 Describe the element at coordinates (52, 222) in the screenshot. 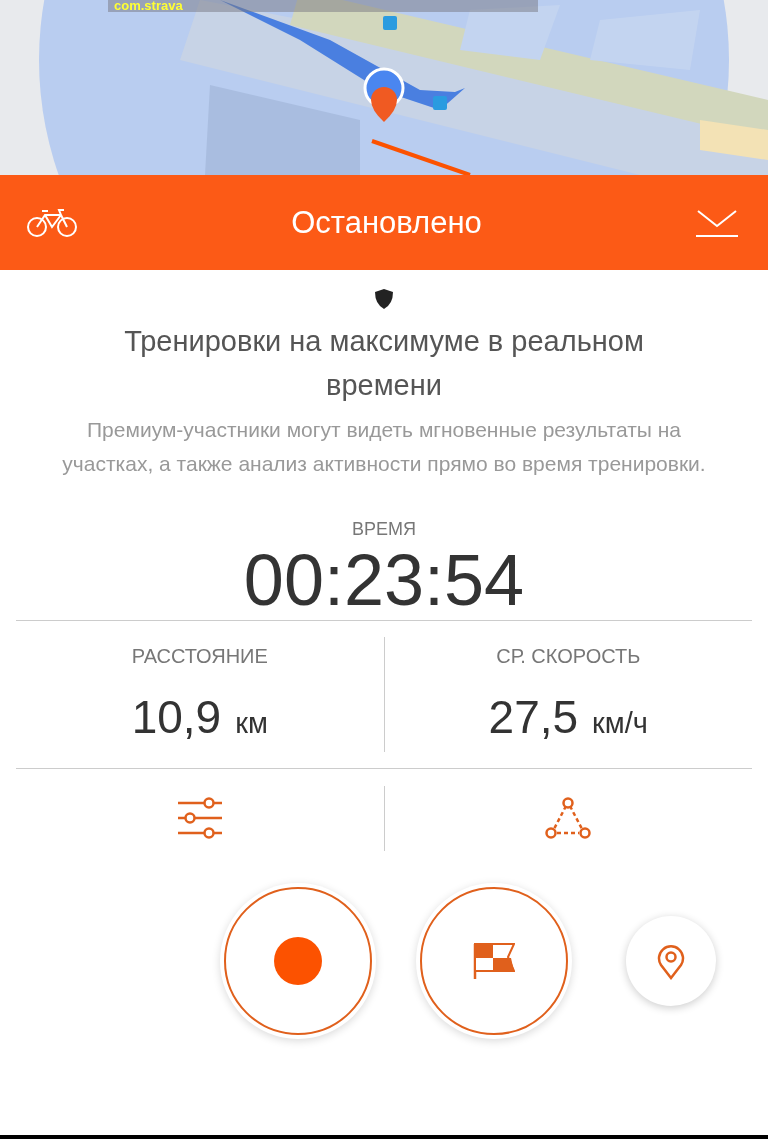

I see `bicycle-icon` at that location.